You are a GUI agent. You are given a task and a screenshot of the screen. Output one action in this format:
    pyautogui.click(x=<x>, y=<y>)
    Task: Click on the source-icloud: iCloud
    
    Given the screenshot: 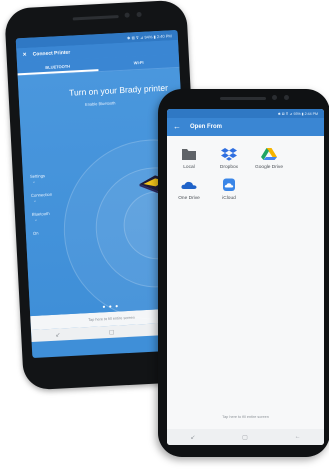 What is the action you would take?
    pyautogui.click(x=229, y=189)
    